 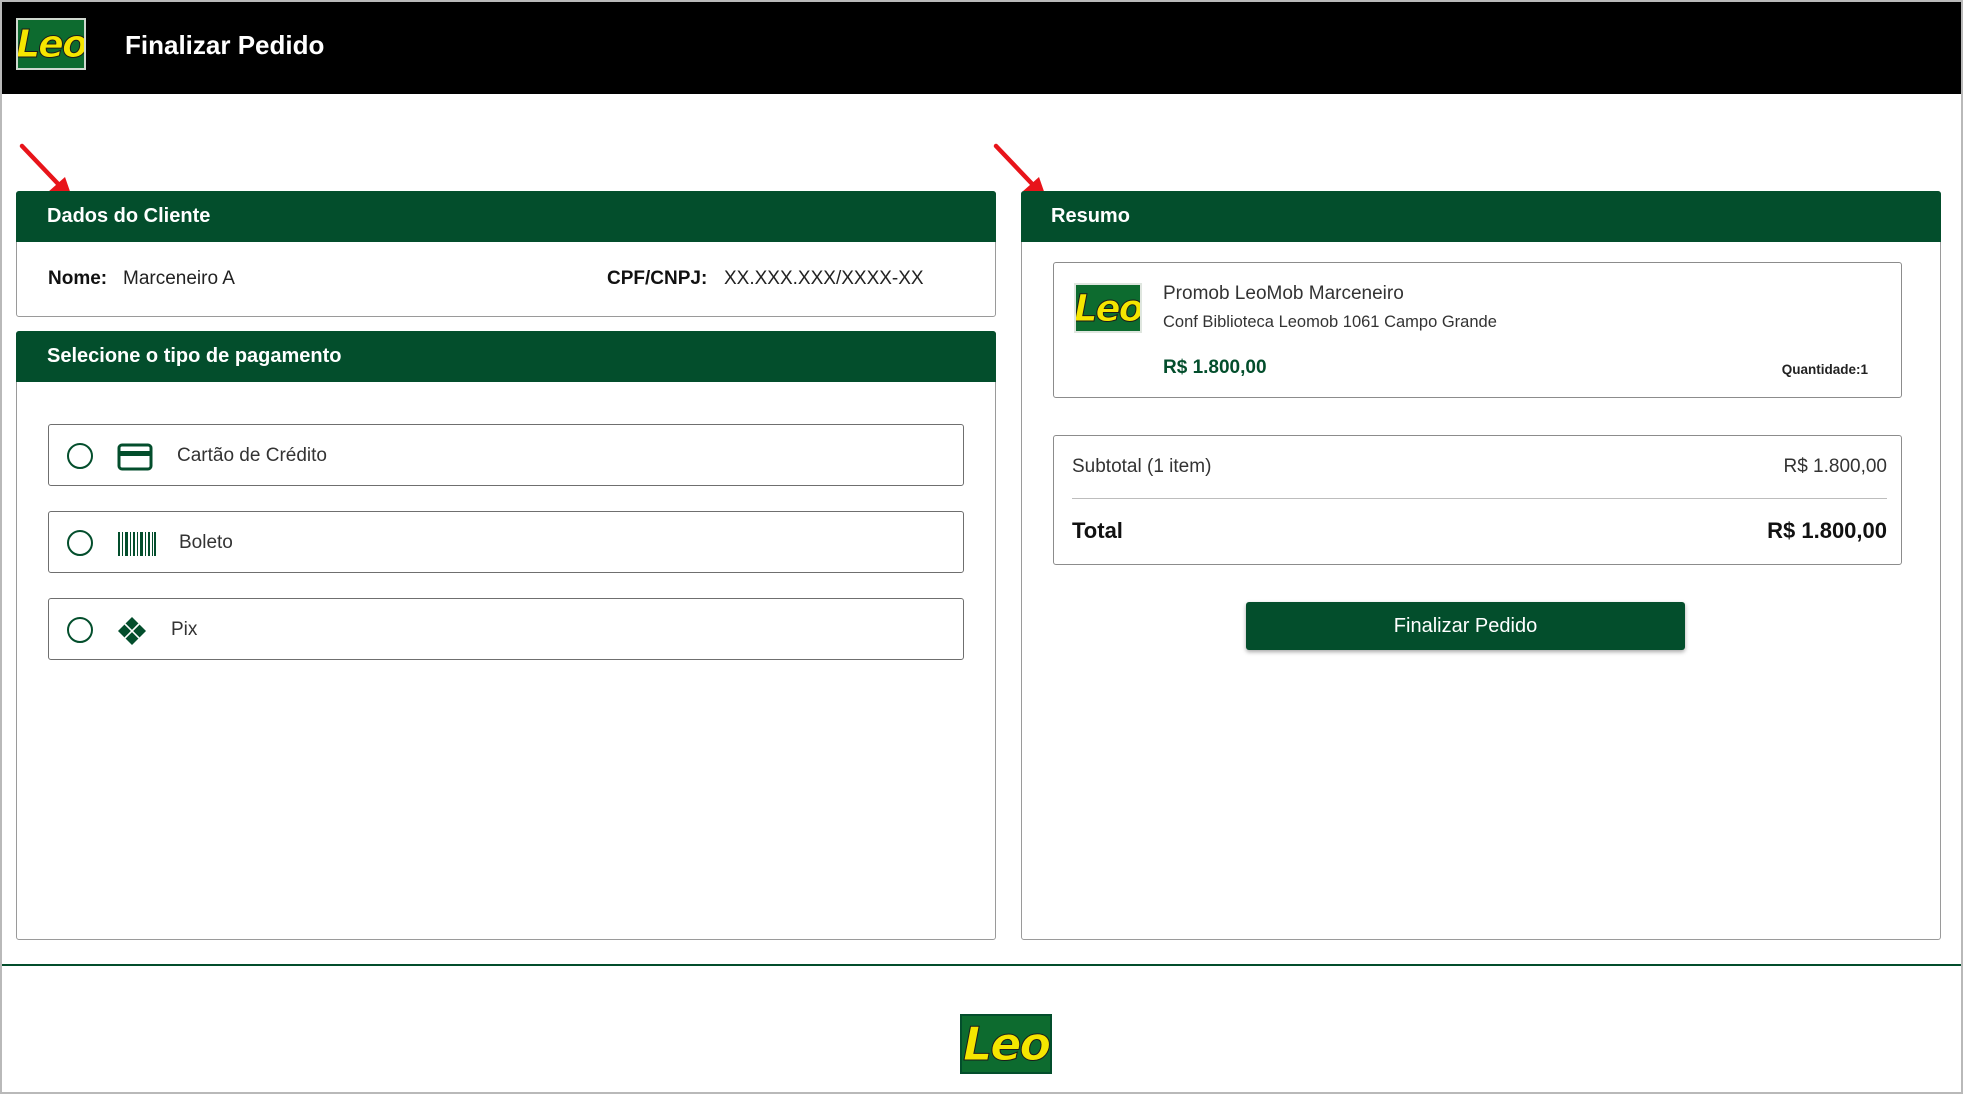 What do you see at coordinates (137, 544) in the screenshot?
I see `barcode-icon` at bounding box center [137, 544].